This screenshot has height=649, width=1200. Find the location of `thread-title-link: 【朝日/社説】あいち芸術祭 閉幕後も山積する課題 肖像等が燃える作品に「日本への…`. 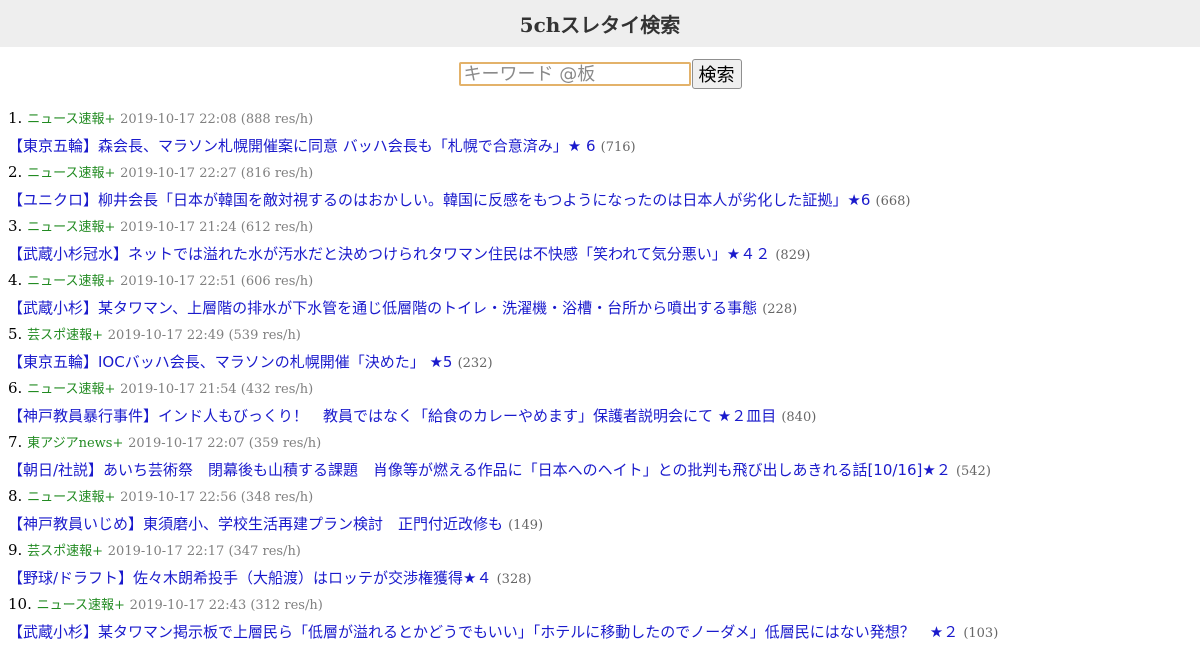

thread-title-link: 【朝日/社説】あいち芸術祭 閉幕後も山積する課題 肖像等が燃える作品に「日本への… is located at coordinates (479, 470).